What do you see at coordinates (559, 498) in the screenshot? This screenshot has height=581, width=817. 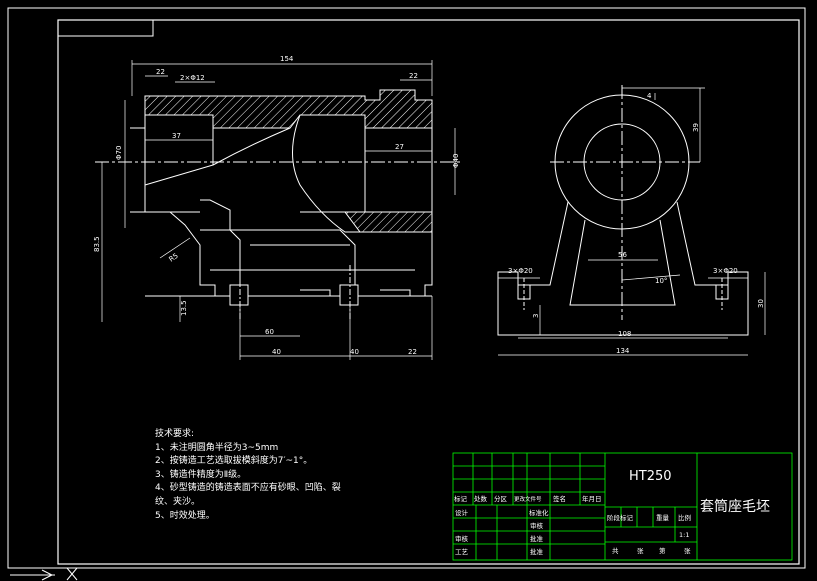 I see `tb-header-4: 签名` at bounding box center [559, 498].